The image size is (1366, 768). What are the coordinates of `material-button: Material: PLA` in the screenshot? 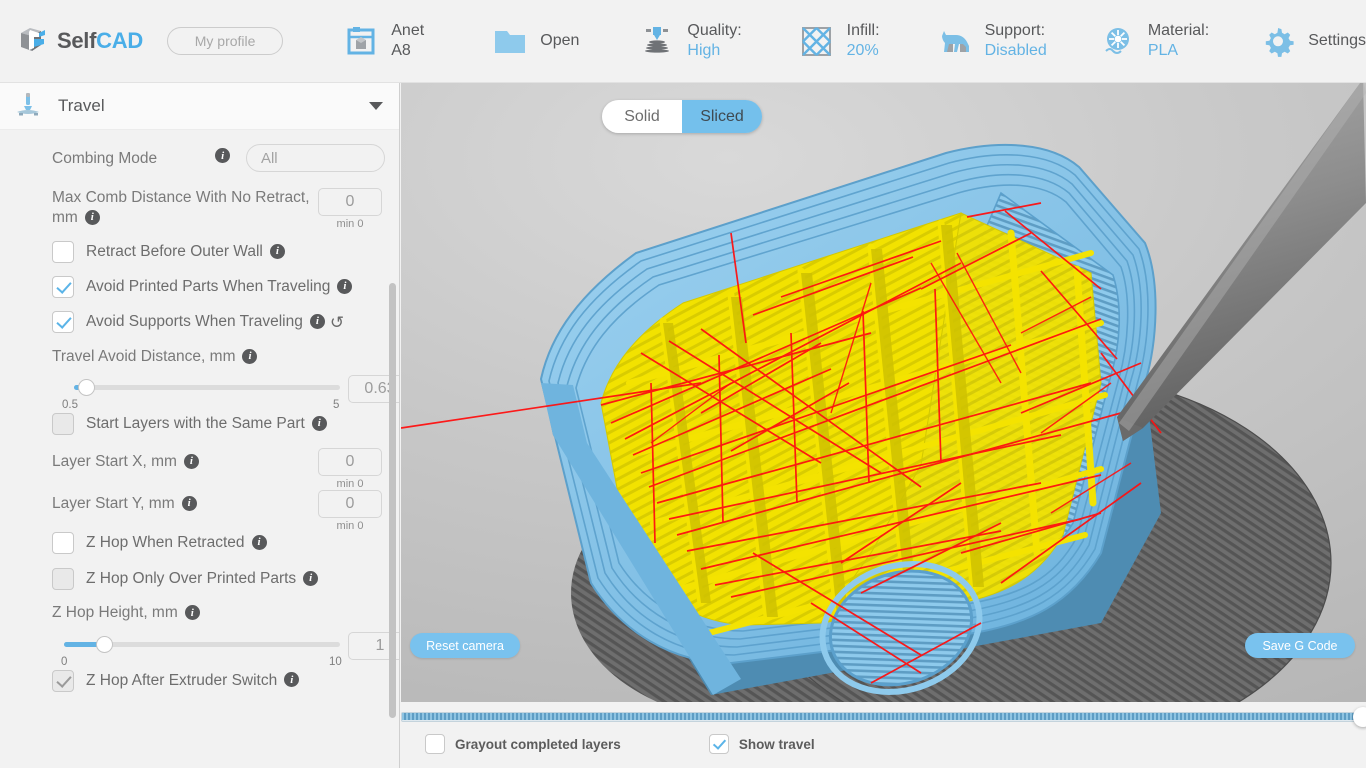 It's located at (1154, 41).